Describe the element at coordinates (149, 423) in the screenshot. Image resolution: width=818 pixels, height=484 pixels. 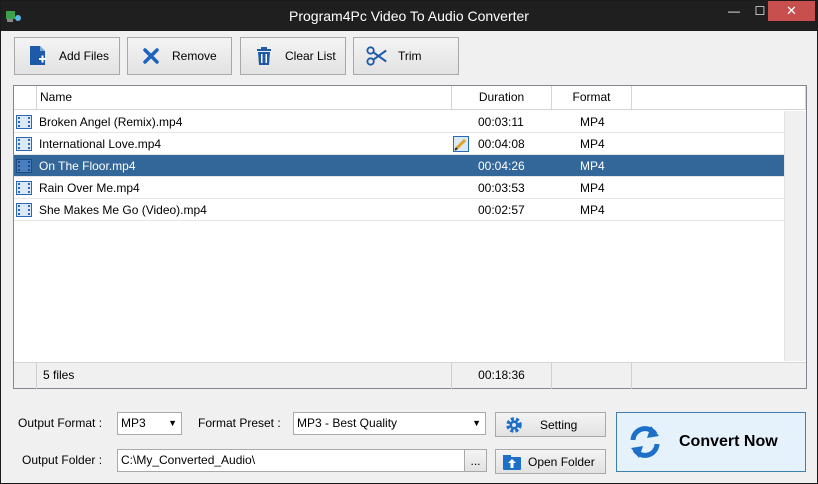
I see `output-format-select: MP3 ▼` at that location.